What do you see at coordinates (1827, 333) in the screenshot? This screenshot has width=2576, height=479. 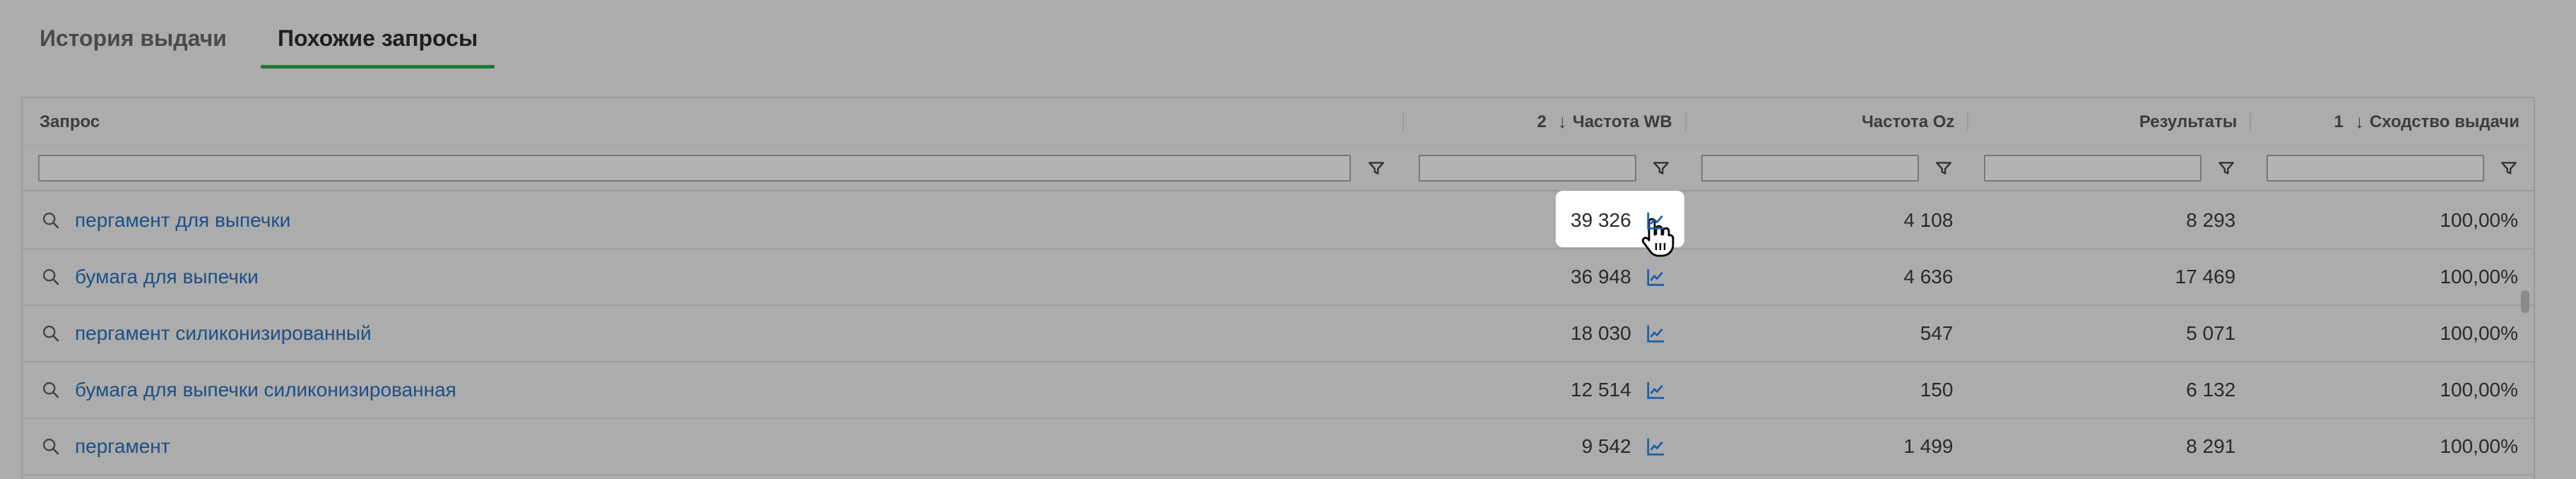 I see `oz-cell: 547` at bounding box center [1827, 333].